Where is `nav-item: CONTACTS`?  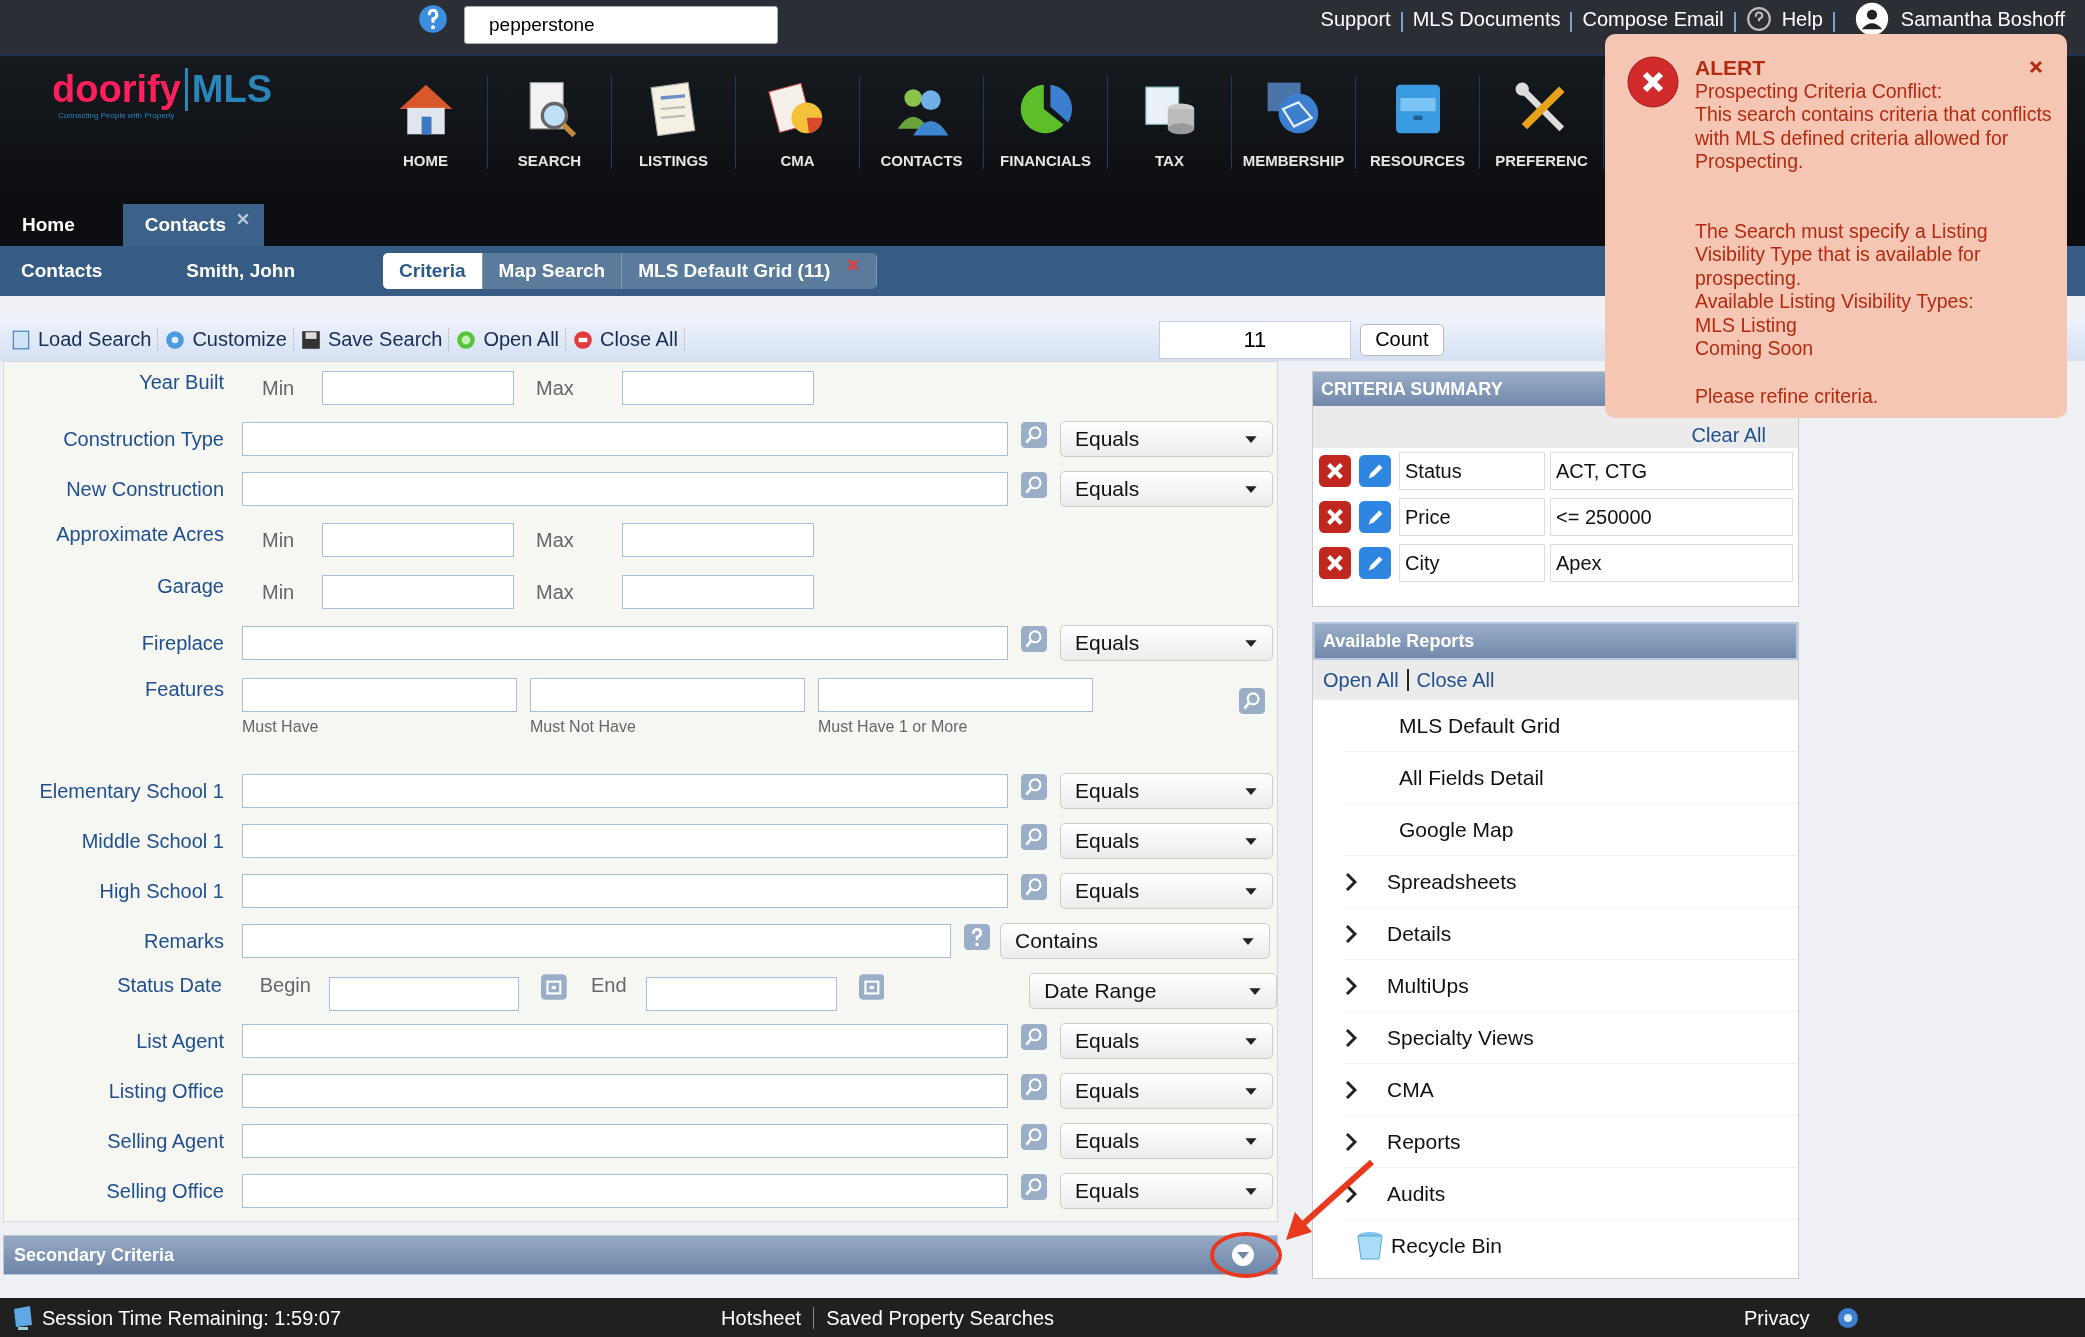
nav-item: CONTACTS is located at coordinates (922, 122).